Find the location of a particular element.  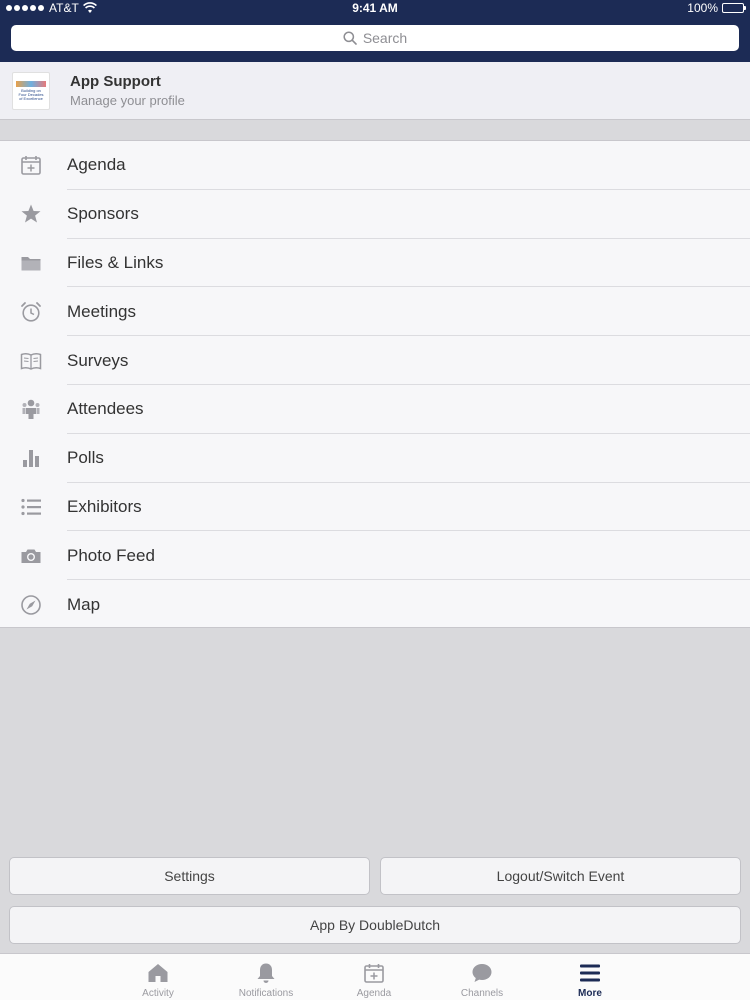

tab-label: Agenda is located at coordinates (374, 993).